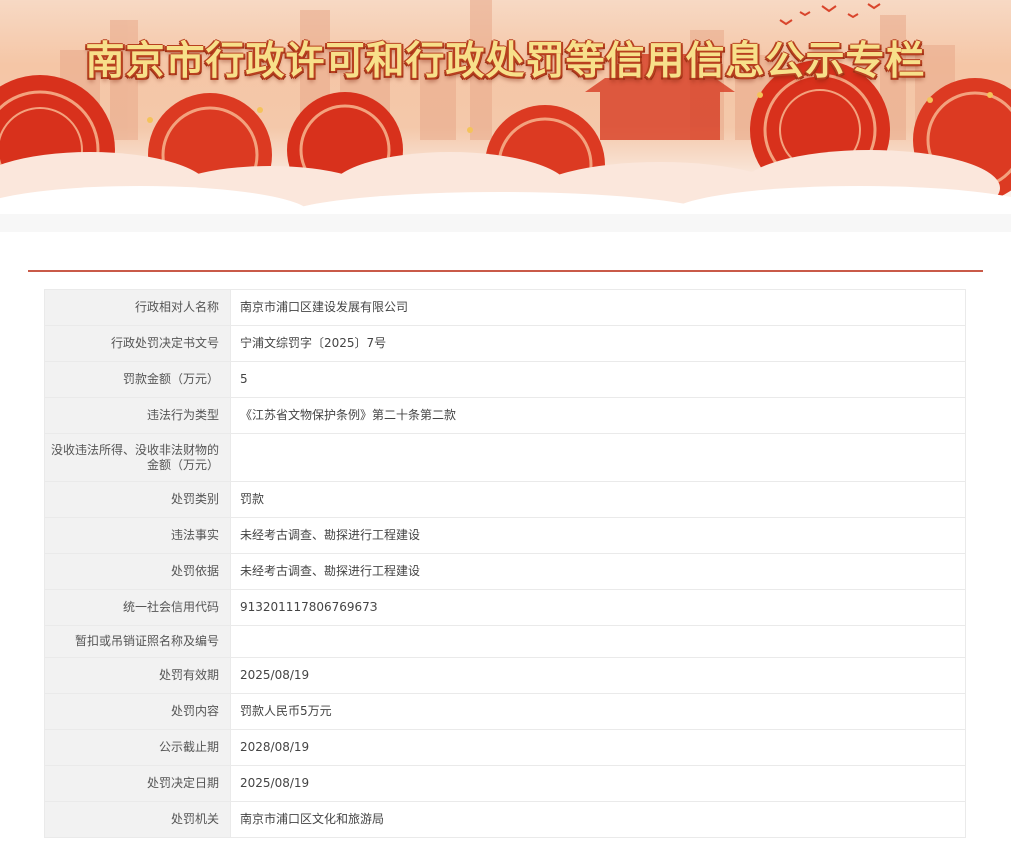 The width and height of the screenshot is (1011, 843). I want to click on row-label: 暂扣或吊销证照名称及编号, so click(137, 641).